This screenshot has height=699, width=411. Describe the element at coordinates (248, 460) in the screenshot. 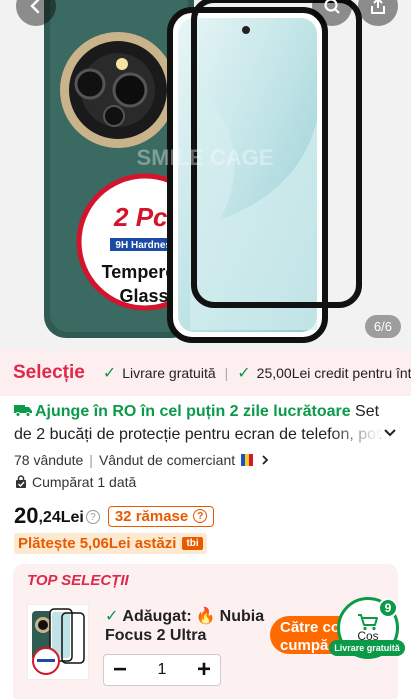

I see `flag-icon` at that location.